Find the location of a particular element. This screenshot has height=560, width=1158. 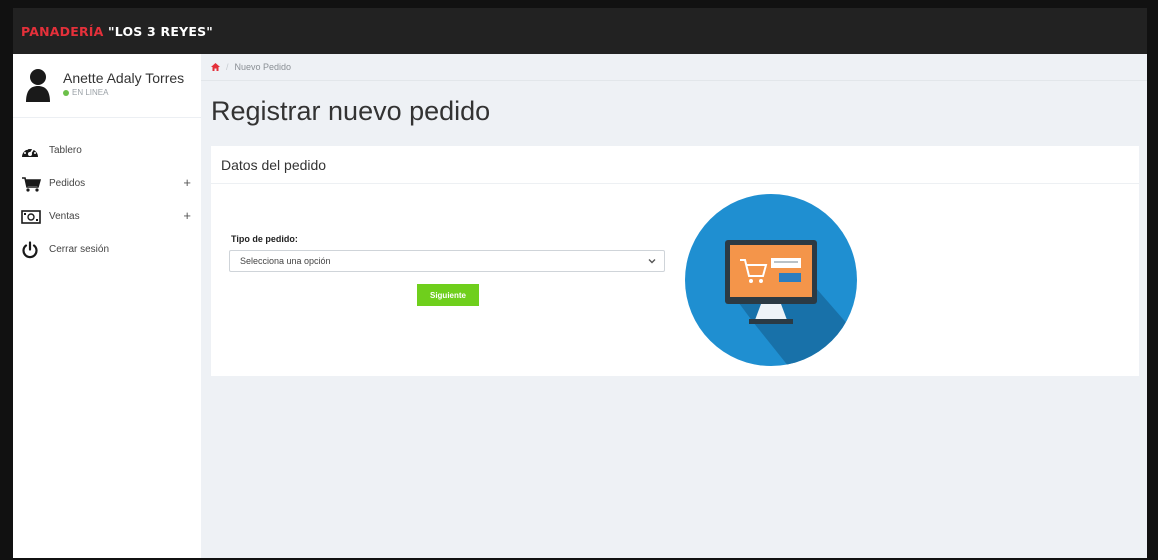

sidebar-item-tablero: Tablero is located at coordinates (107, 150).